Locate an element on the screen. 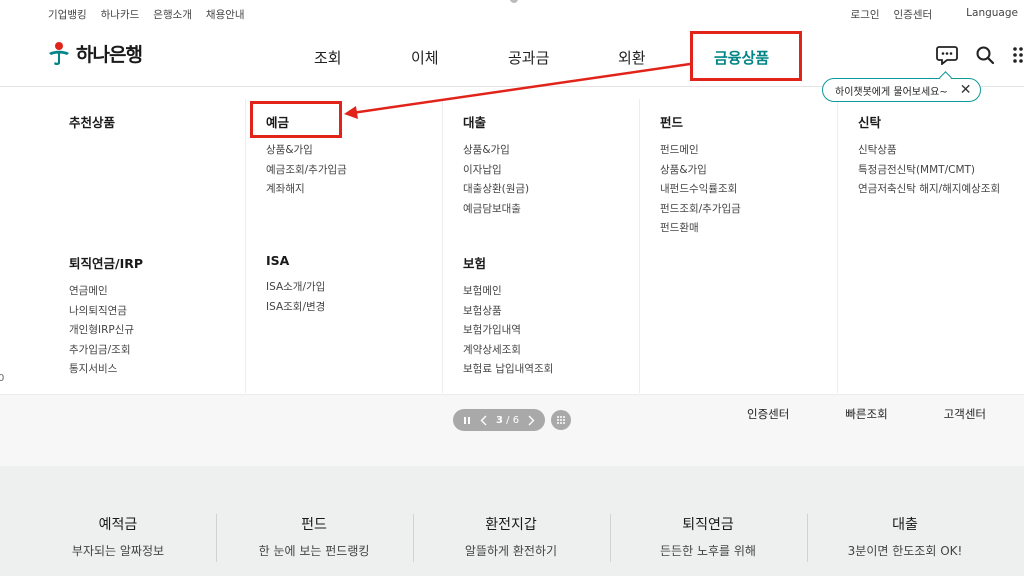 Image resolution: width=1024 pixels, height=576 pixels. category-title: 보험 is located at coordinates (508, 262).